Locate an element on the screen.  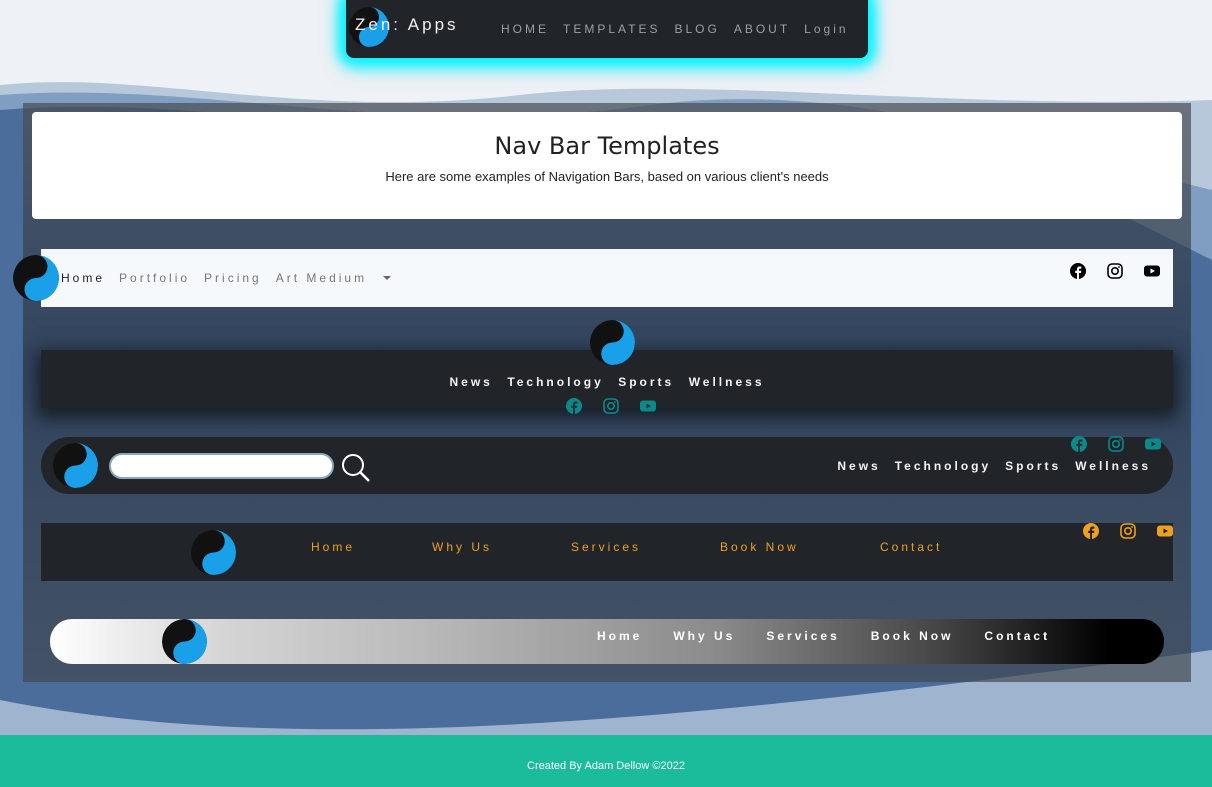
nav2-sports: Sports is located at coordinates (646, 382).